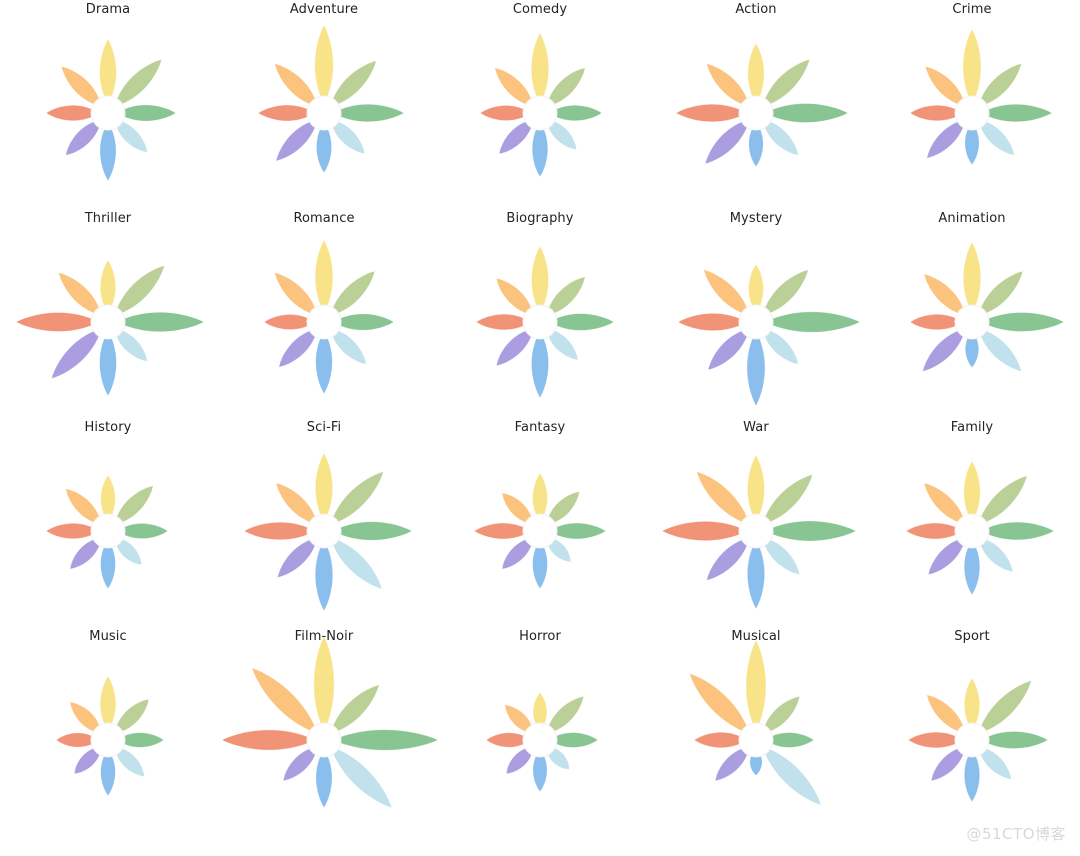  What do you see at coordinates (972, 427) in the screenshot?
I see `glyph-title-family: Family` at bounding box center [972, 427].